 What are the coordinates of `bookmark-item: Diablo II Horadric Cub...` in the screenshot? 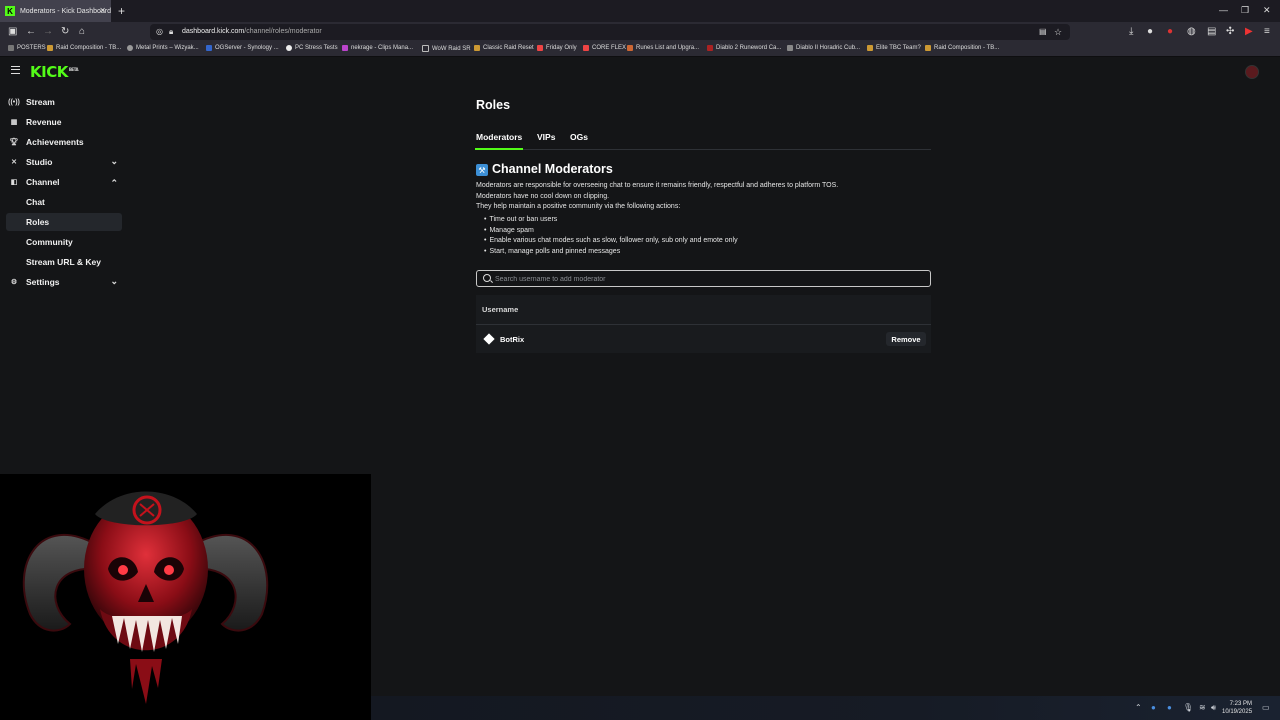 It's located at (823, 48).